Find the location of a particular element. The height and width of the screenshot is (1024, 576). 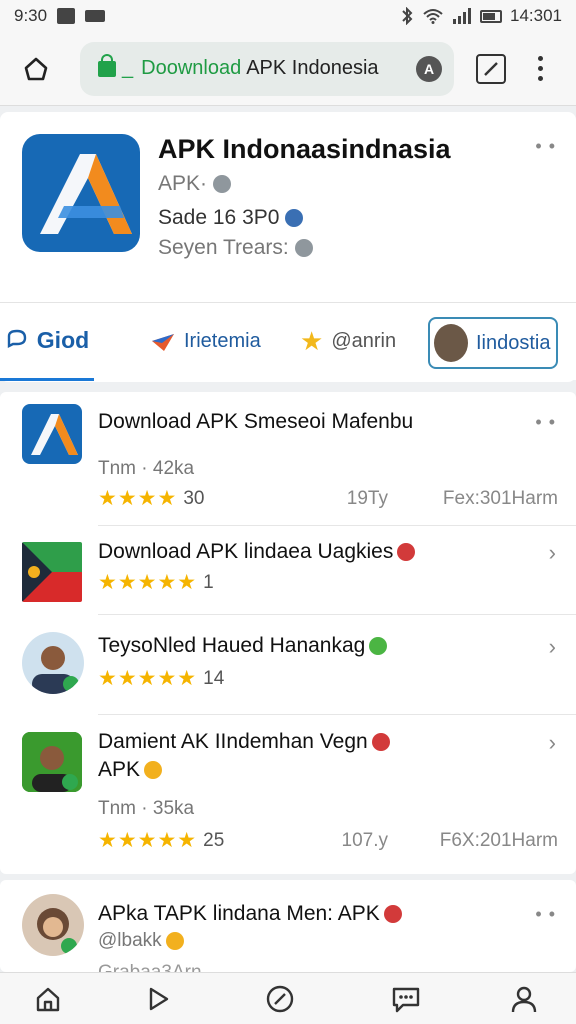

flag-icon is located at coordinates (52, 572).